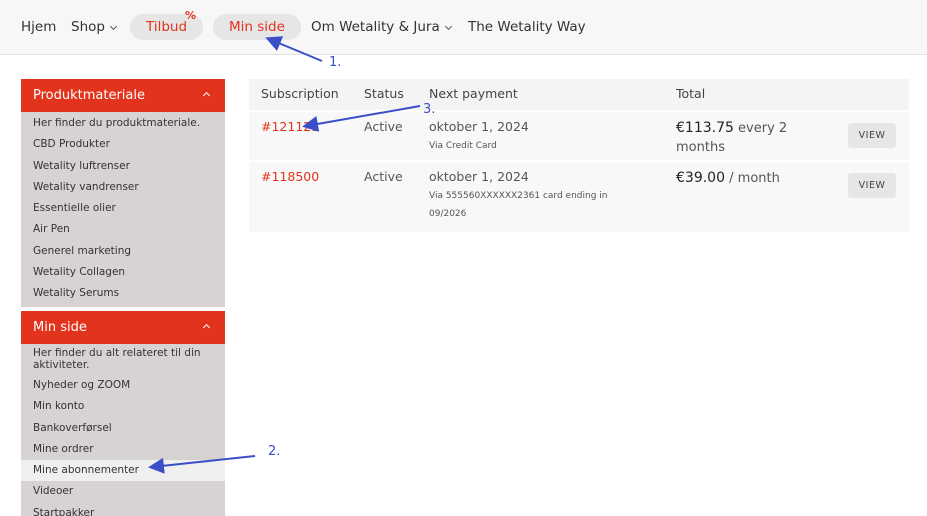 The height and width of the screenshot is (516, 927). Describe the element at coordinates (123, 272) in the screenshot. I see `sidebar-item-collagen: Wetality Collagen` at that location.